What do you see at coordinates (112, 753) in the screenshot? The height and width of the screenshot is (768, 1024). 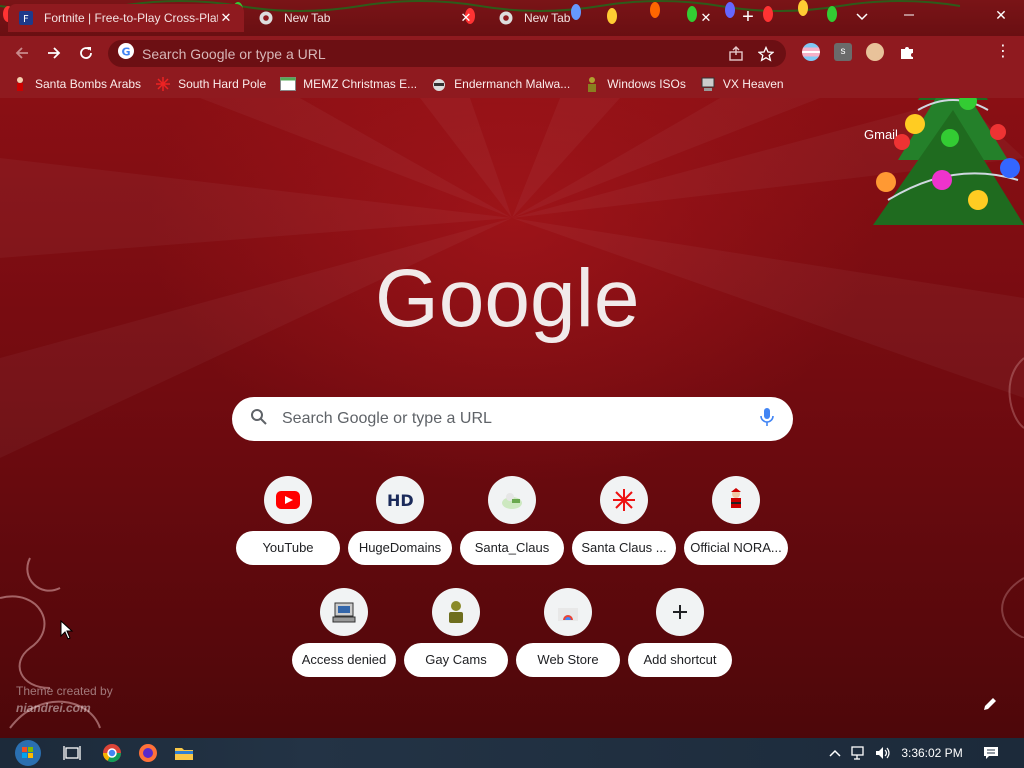 I see `chrome-taskbar-icon` at bounding box center [112, 753].